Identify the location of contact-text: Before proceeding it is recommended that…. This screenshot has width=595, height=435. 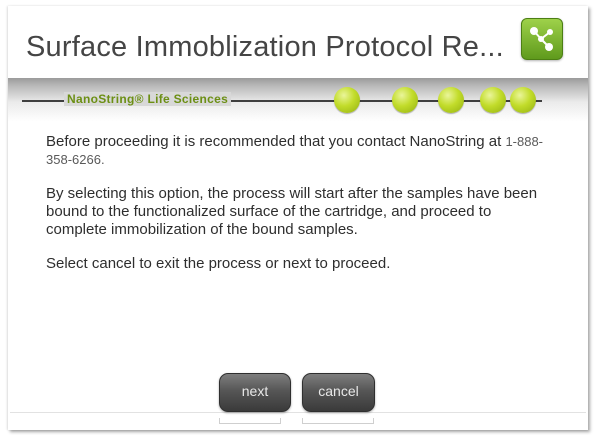
(276, 141).